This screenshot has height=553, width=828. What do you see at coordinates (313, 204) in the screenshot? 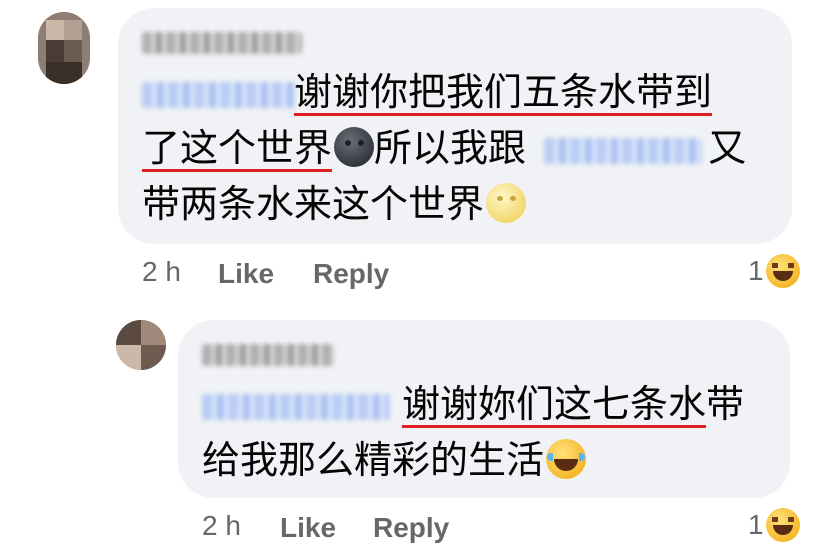
I see `comment-text: 带两条水来这个世界` at bounding box center [313, 204].